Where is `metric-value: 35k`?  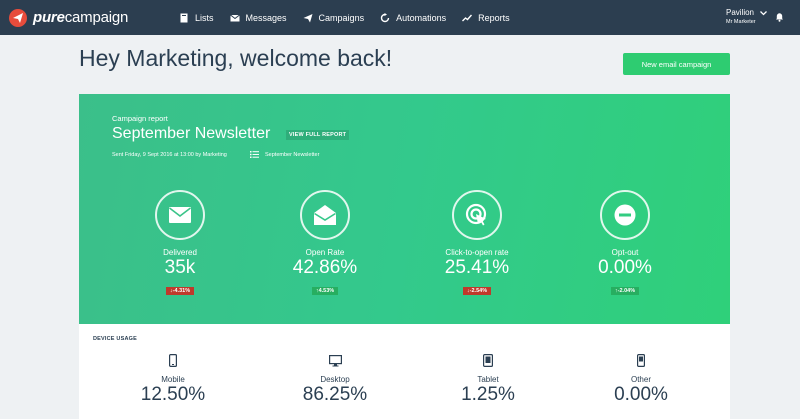 metric-value: 35k is located at coordinates (180, 267).